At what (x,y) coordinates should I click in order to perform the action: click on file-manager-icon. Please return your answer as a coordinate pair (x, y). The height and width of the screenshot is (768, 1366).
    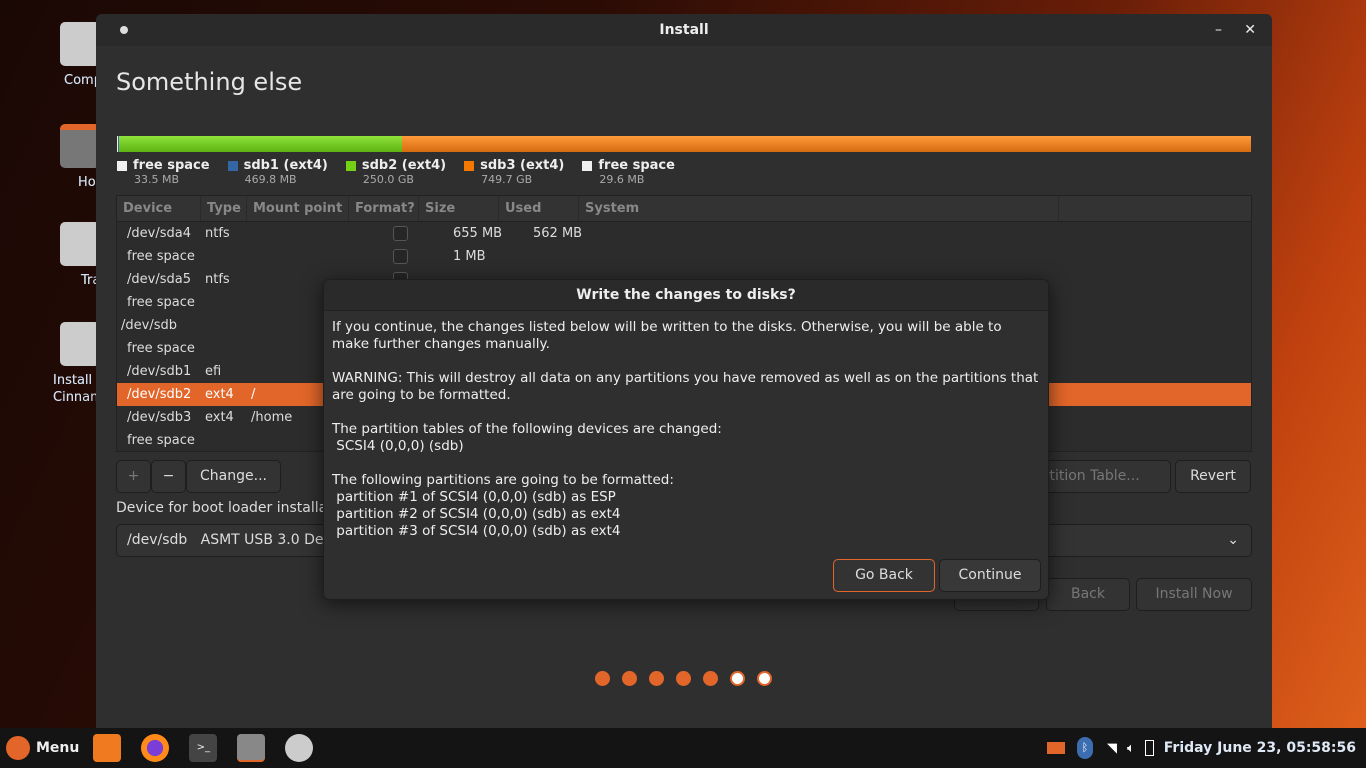
    Looking at the image, I should click on (251, 748).